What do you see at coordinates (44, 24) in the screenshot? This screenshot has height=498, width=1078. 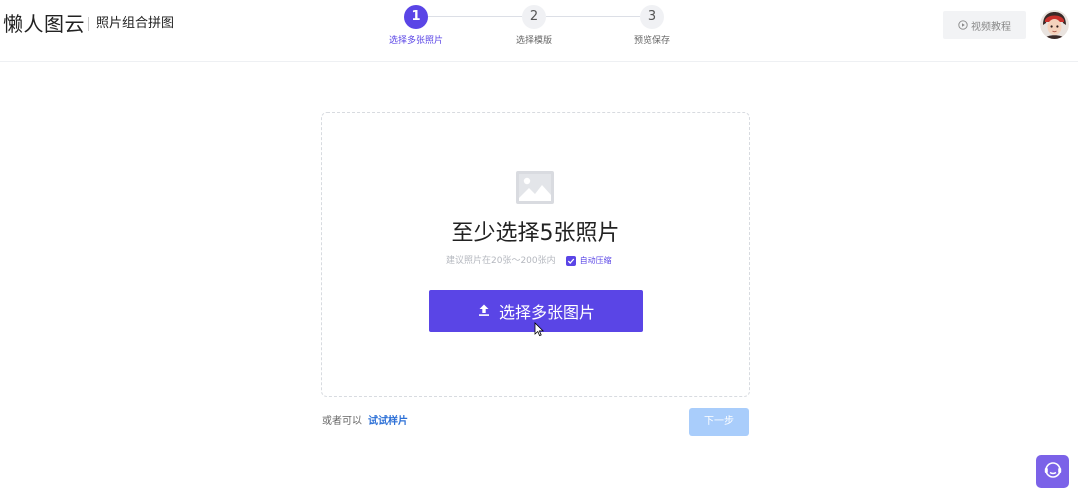 I see `app-logo: 懒人图云` at bounding box center [44, 24].